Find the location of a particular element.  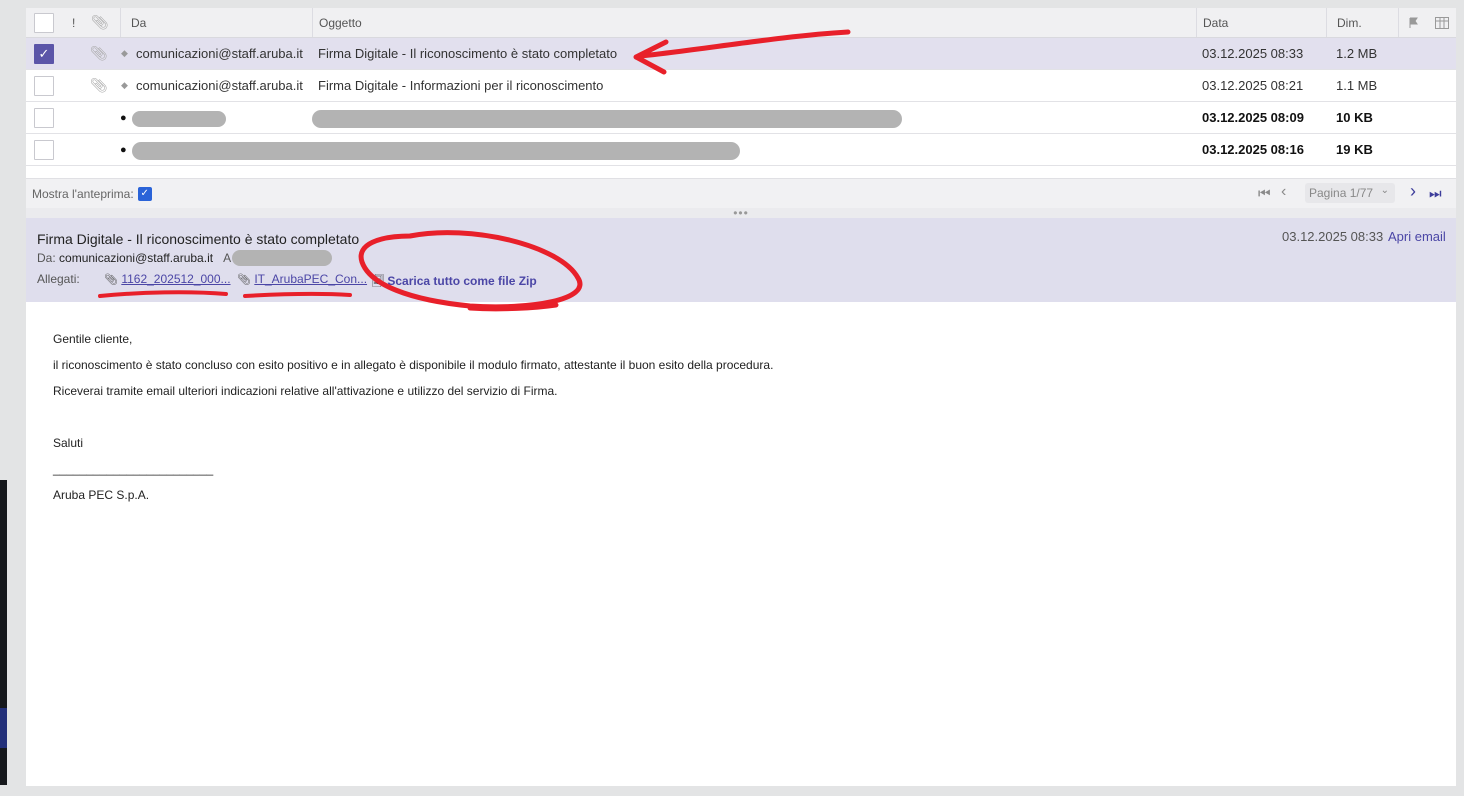

row-size: 1.2 MB is located at coordinates (1357, 53).